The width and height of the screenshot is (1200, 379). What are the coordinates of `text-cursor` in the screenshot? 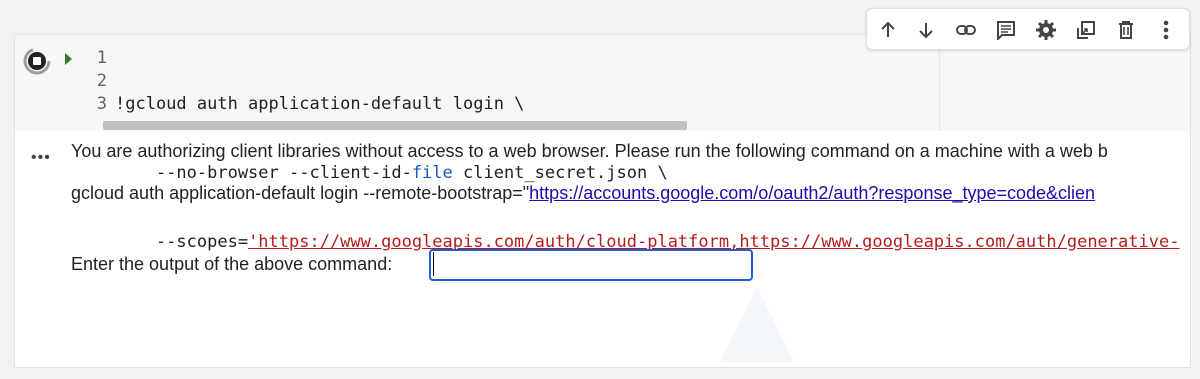 It's located at (433, 264).